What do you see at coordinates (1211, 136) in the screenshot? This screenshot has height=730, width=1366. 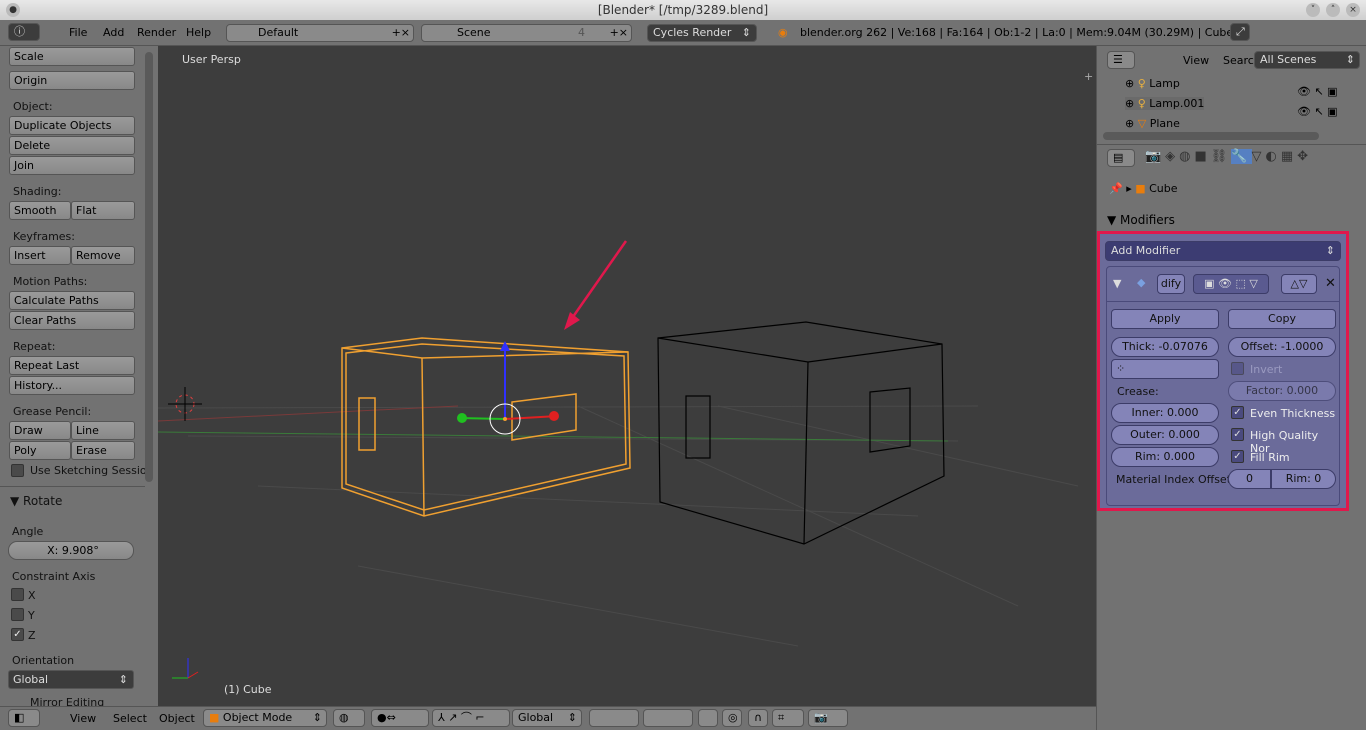 I see `outliner-scrollbar` at bounding box center [1211, 136].